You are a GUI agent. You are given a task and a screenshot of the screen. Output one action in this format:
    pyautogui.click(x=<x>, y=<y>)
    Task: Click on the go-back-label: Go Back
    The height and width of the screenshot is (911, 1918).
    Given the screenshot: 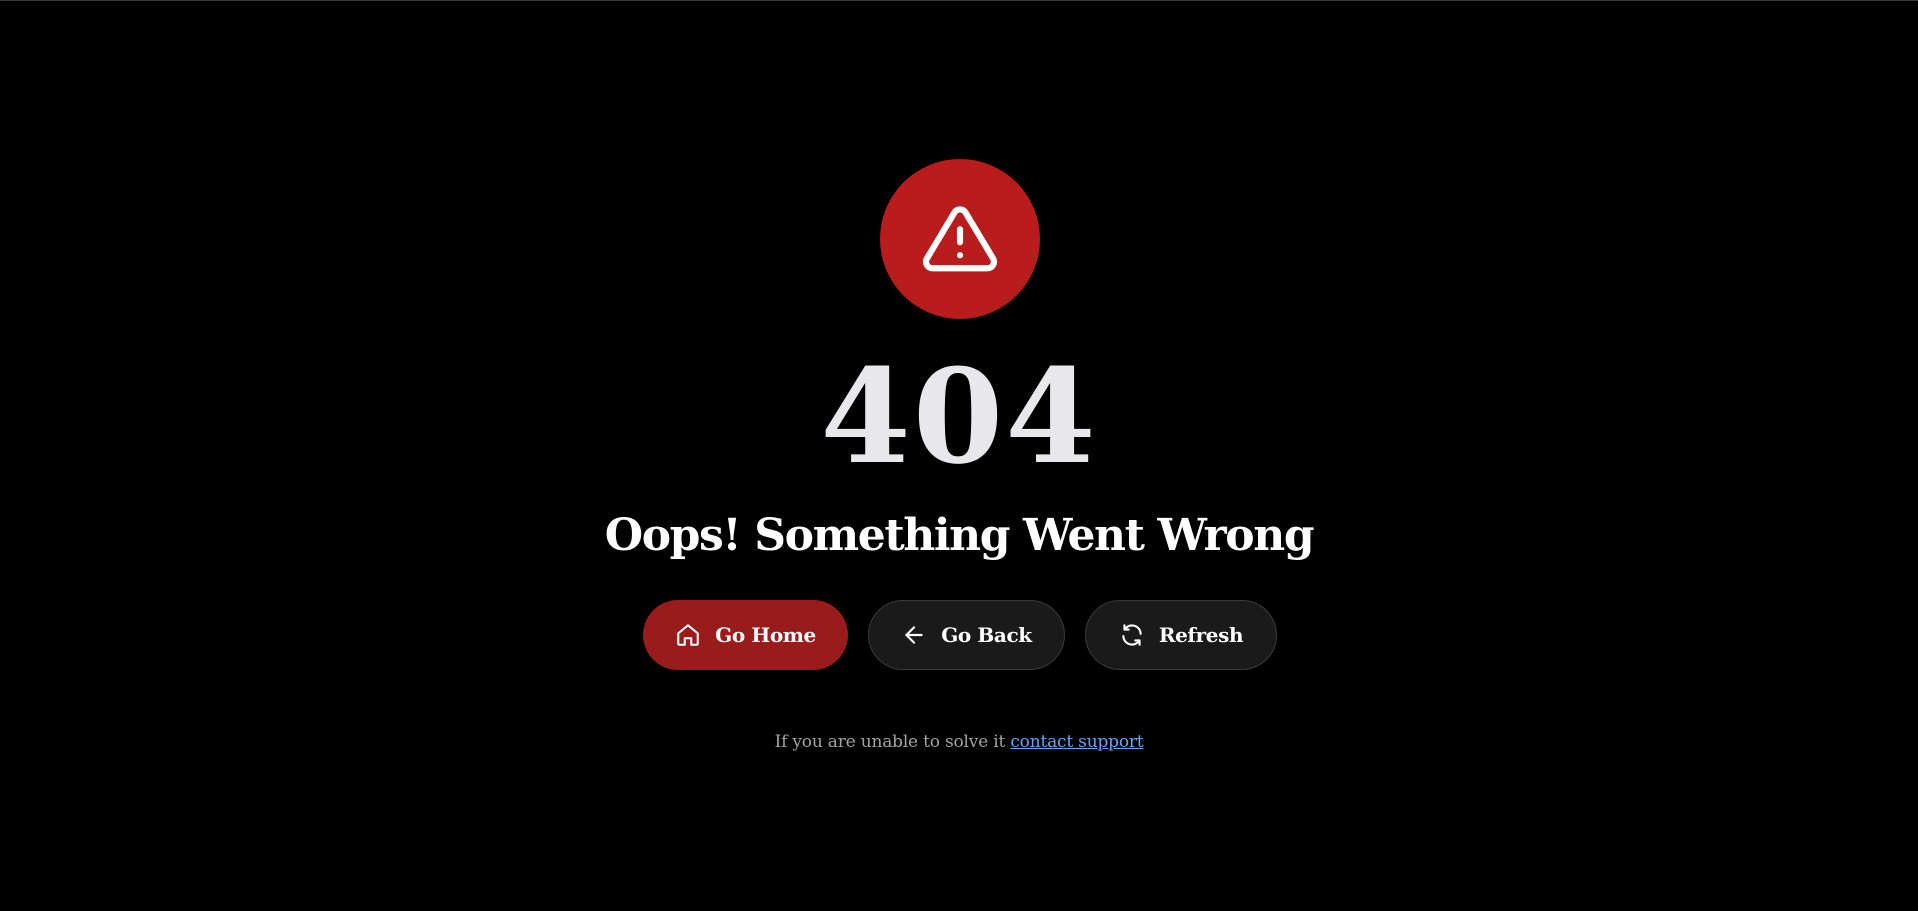 What is the action you would take?
    pyautogui.click(x=986, y=635)
    